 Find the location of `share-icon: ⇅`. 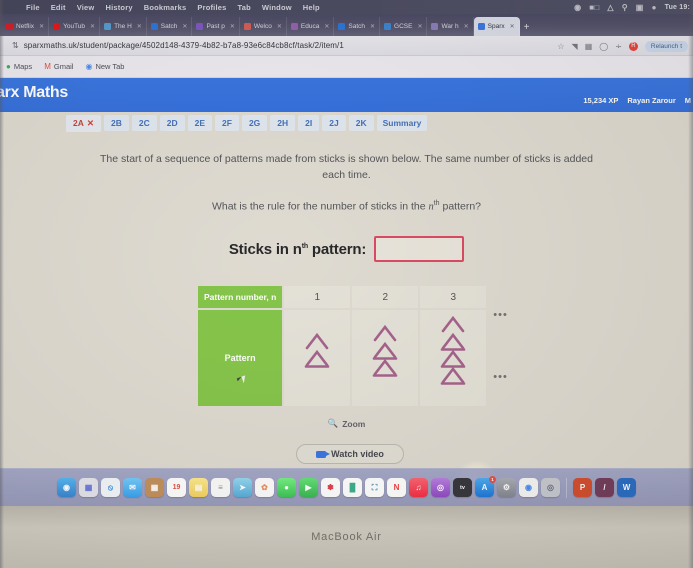

share-icon: ⇅ is located at coordinates (15, 45).